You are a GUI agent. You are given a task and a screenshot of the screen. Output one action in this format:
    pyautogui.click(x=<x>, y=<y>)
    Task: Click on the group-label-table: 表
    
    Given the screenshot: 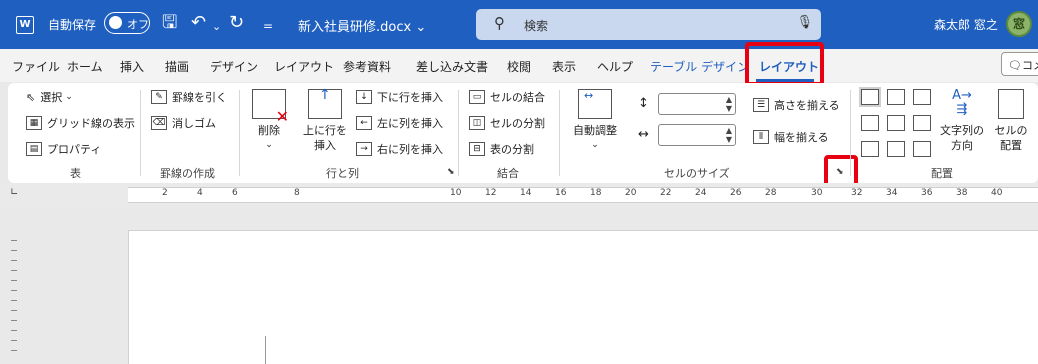 What is the action you would take?
    pyautogui.click(x=75, y=173)
    